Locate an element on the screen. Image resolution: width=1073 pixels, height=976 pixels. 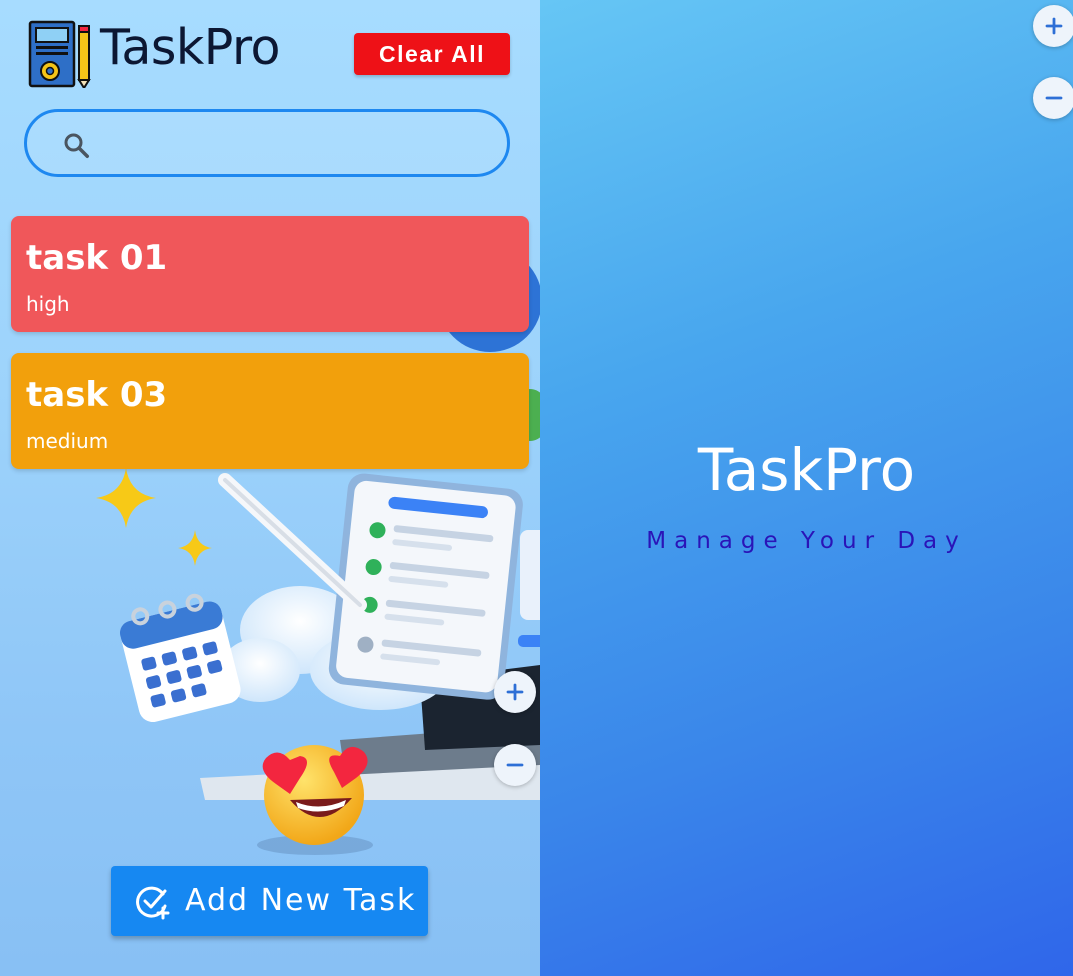
taskpro-logo-icon is located at coordinates (59, 54).